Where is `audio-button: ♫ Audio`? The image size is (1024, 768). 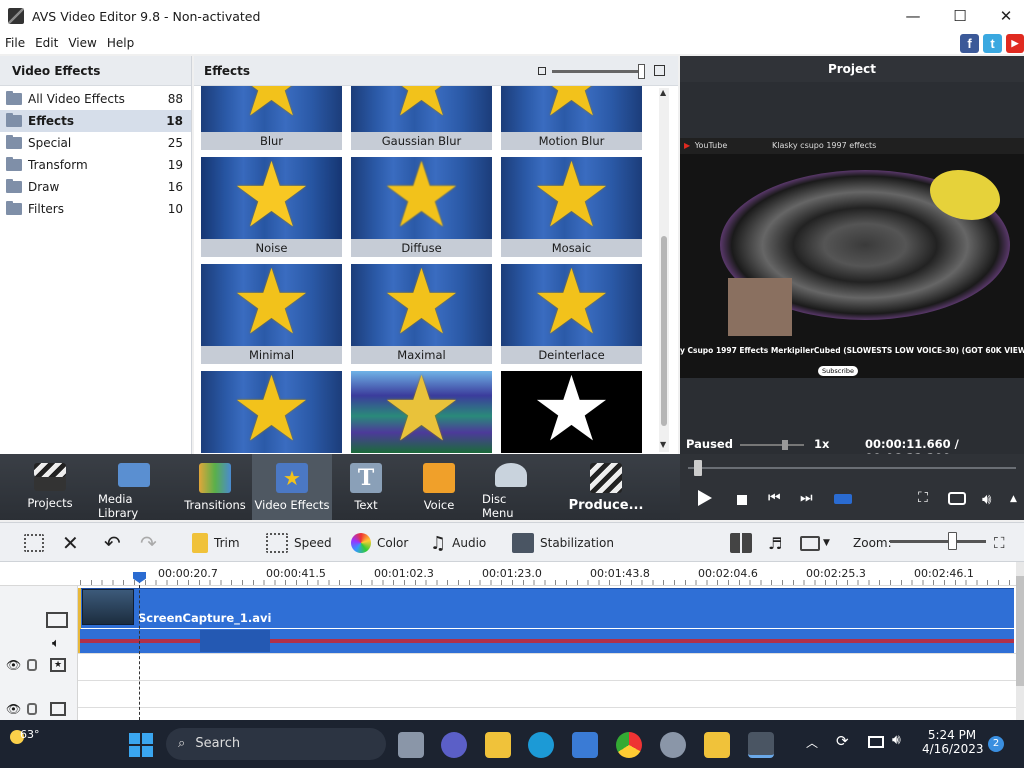 audio-button: ♫ Audio is located at coordinates (458, 543).